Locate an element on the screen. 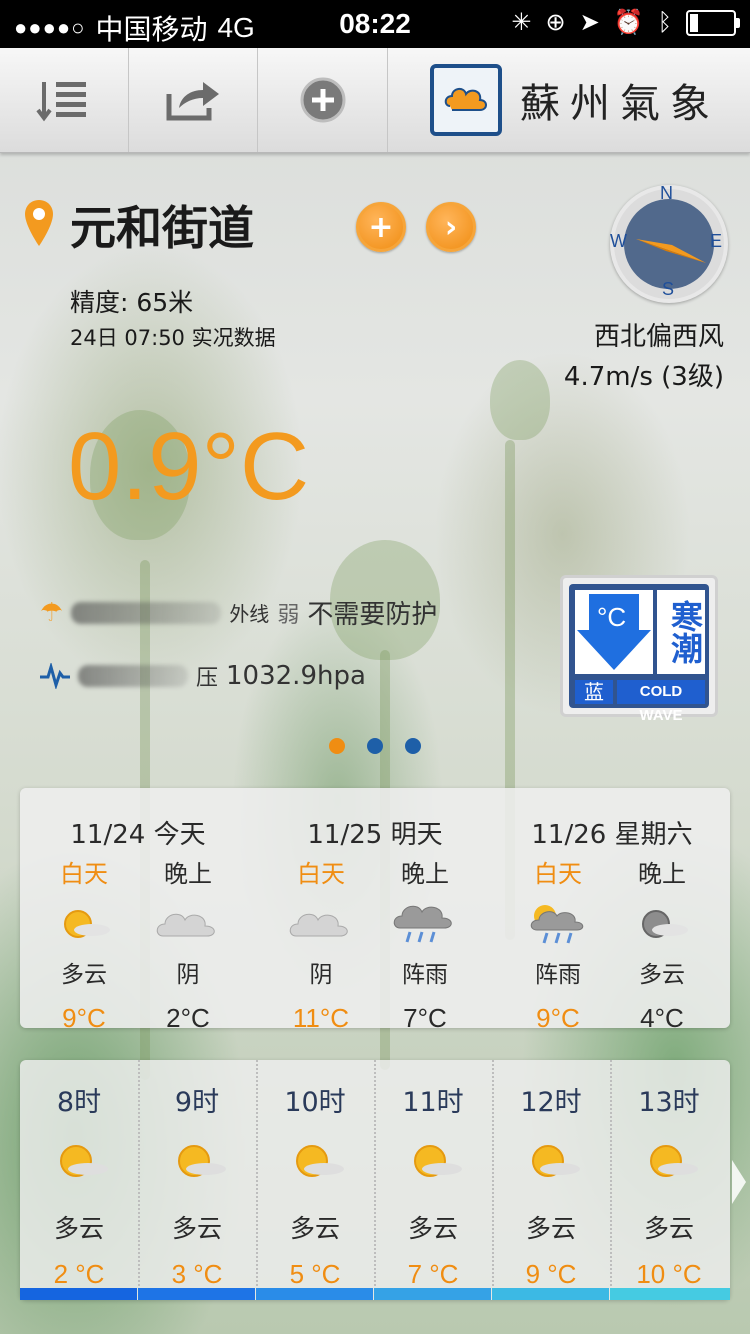 This screenshot has width=750, height=1334. temperature: 7°C is located at coordinates (425, 1018).